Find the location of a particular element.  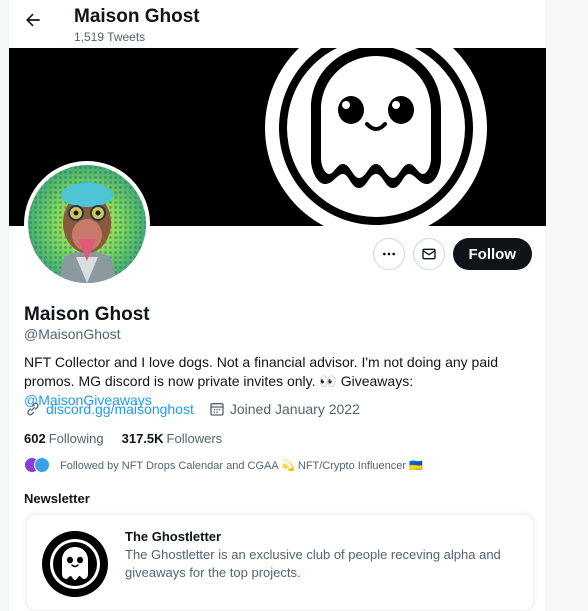

profile-header: Maison Ghost 1,519 Tweets is located at coordinates (277, 24).